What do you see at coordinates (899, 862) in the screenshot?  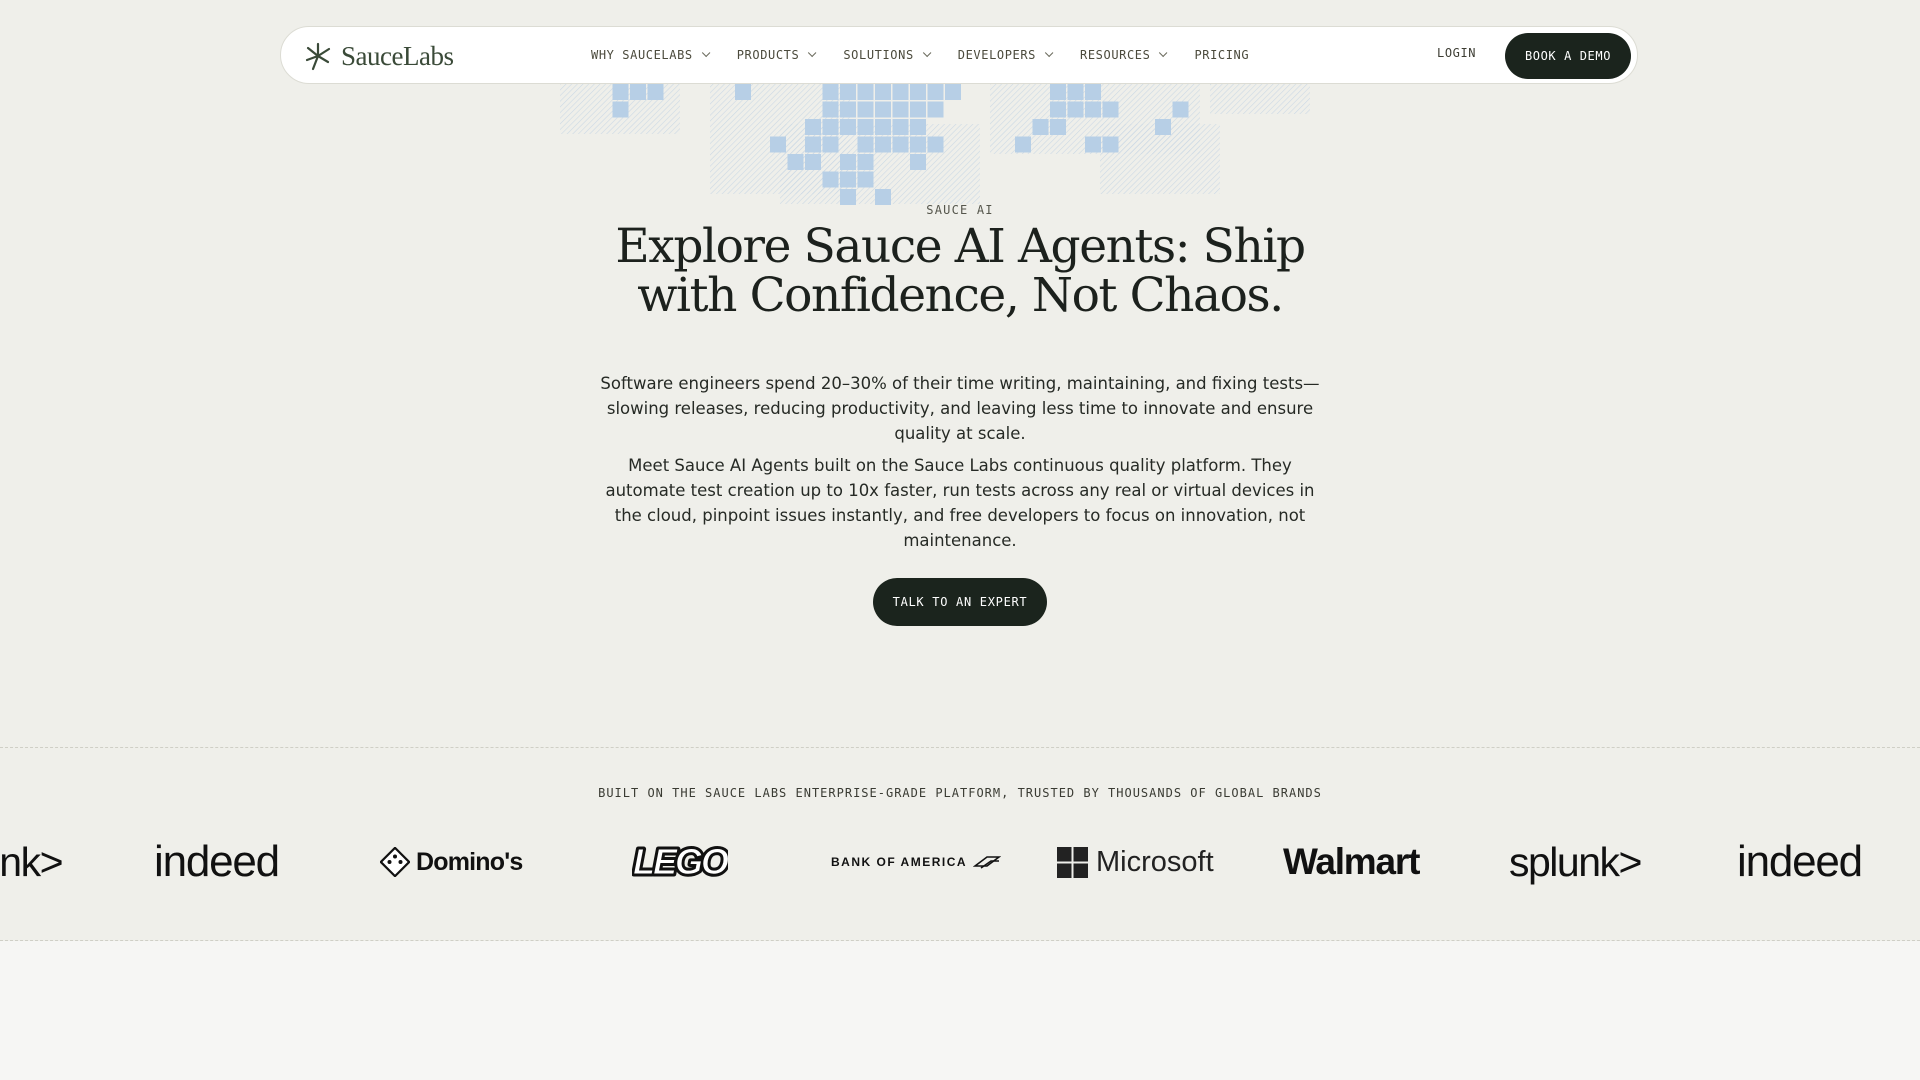 I see `boa-wordmark: BANK OF AMERICA` at bounding box center [899, 862].